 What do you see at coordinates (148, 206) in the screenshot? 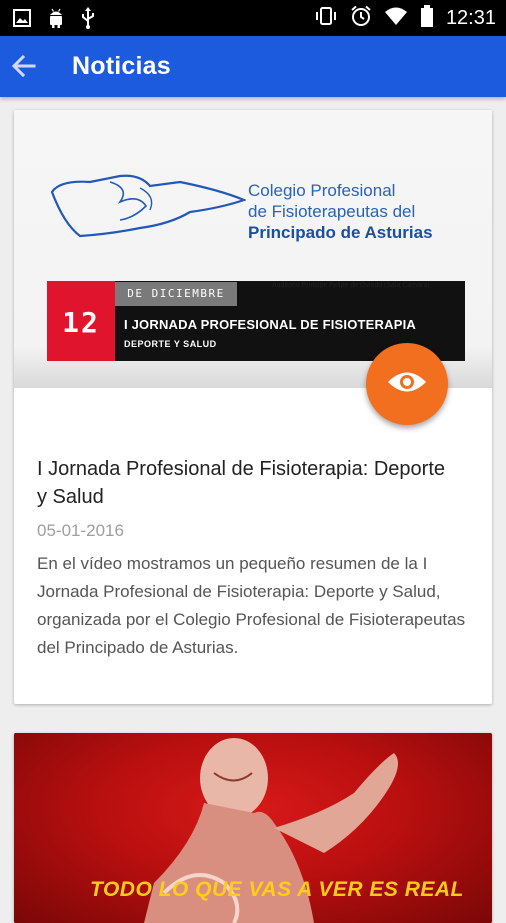
I see `college-logo` at bounding box center [148, 206].